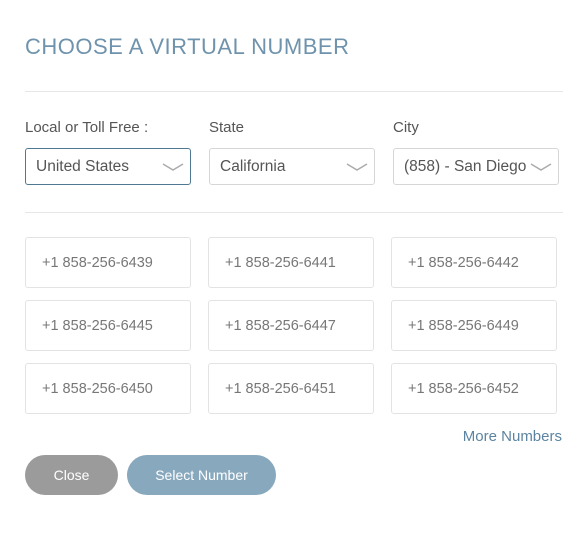 Image resolution: width=587 pixels, height=547 pixels. I want to click on state-select-value: California, so click(253, 166).